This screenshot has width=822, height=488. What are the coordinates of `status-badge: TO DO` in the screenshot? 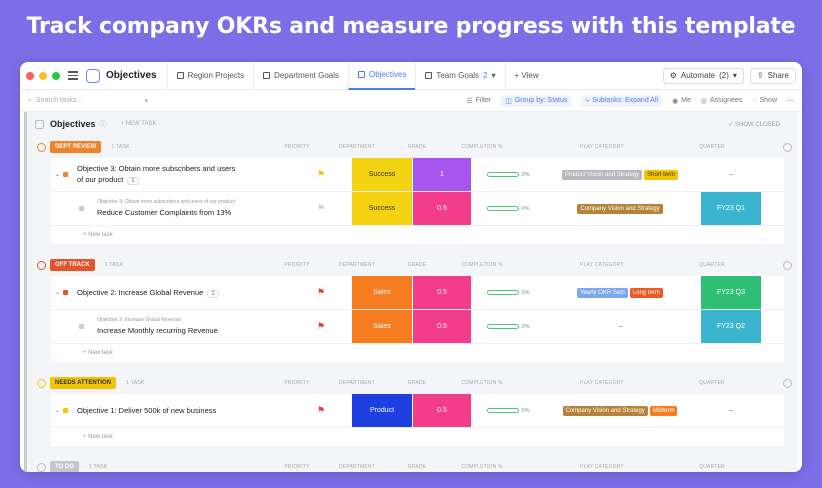 It's located at (64, 466).